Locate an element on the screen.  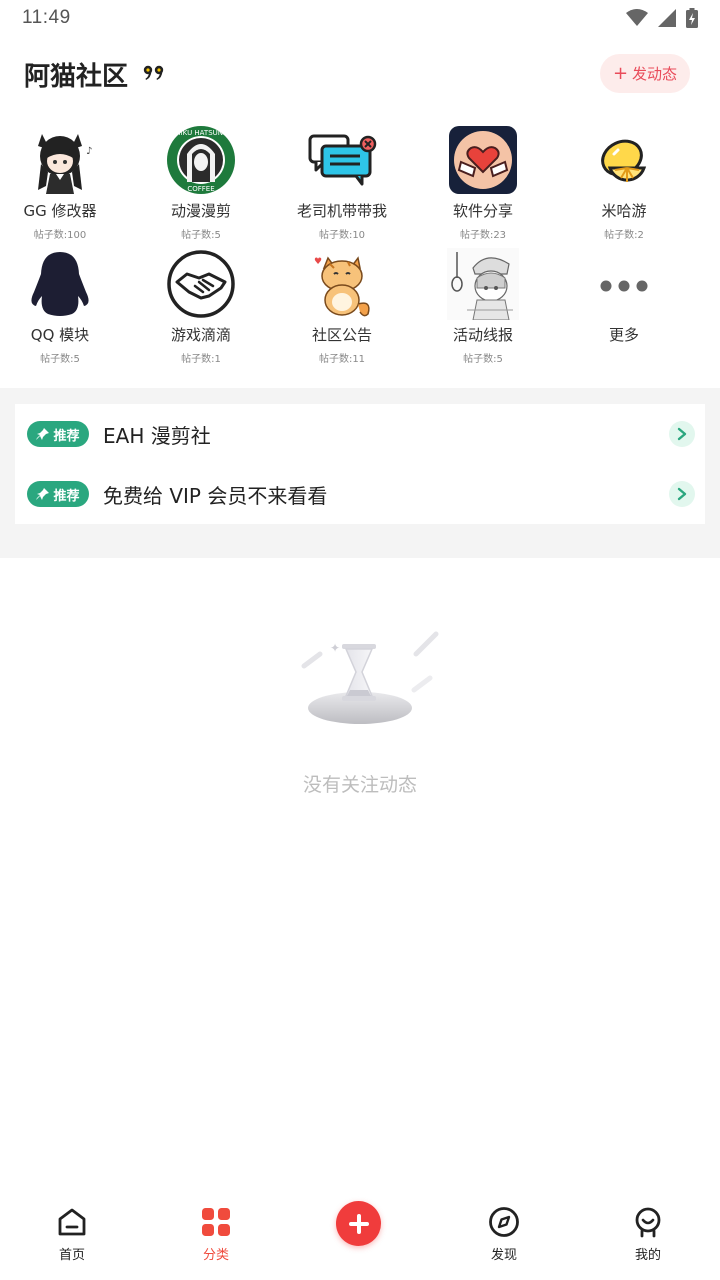
penguin-icon is located at coordinates (60, 284).